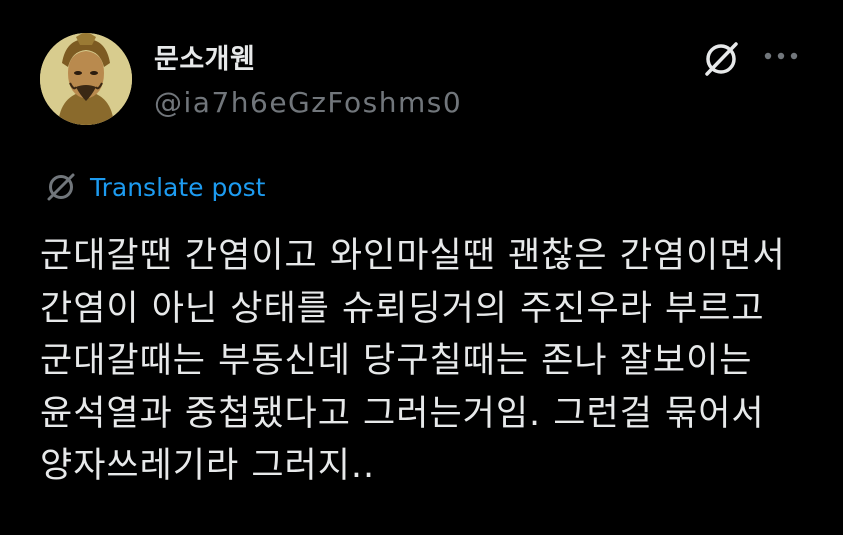 This screenshot has width=843, height=535. What do you see at coordinates (402, 413) in the screenshot?
I see `post-text-line: 윤석열과 중첩됐다고 그러는거임. 그런걸 묶어서` at bounding box center [402, 413].